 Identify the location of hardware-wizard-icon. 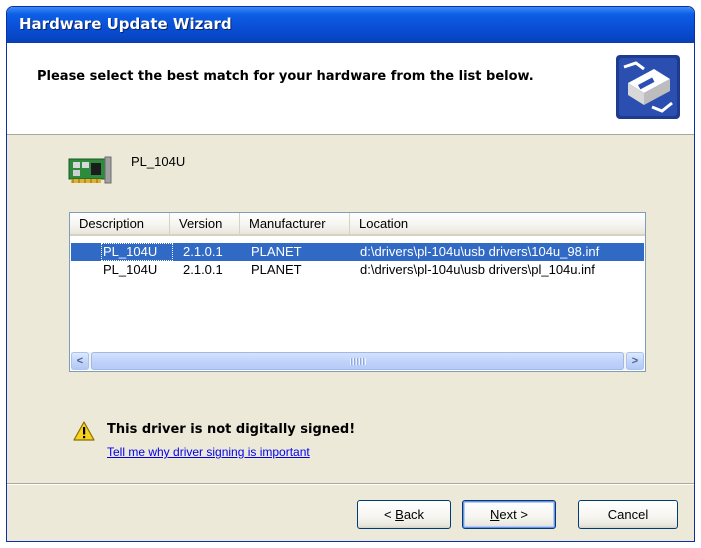
(648, 87).